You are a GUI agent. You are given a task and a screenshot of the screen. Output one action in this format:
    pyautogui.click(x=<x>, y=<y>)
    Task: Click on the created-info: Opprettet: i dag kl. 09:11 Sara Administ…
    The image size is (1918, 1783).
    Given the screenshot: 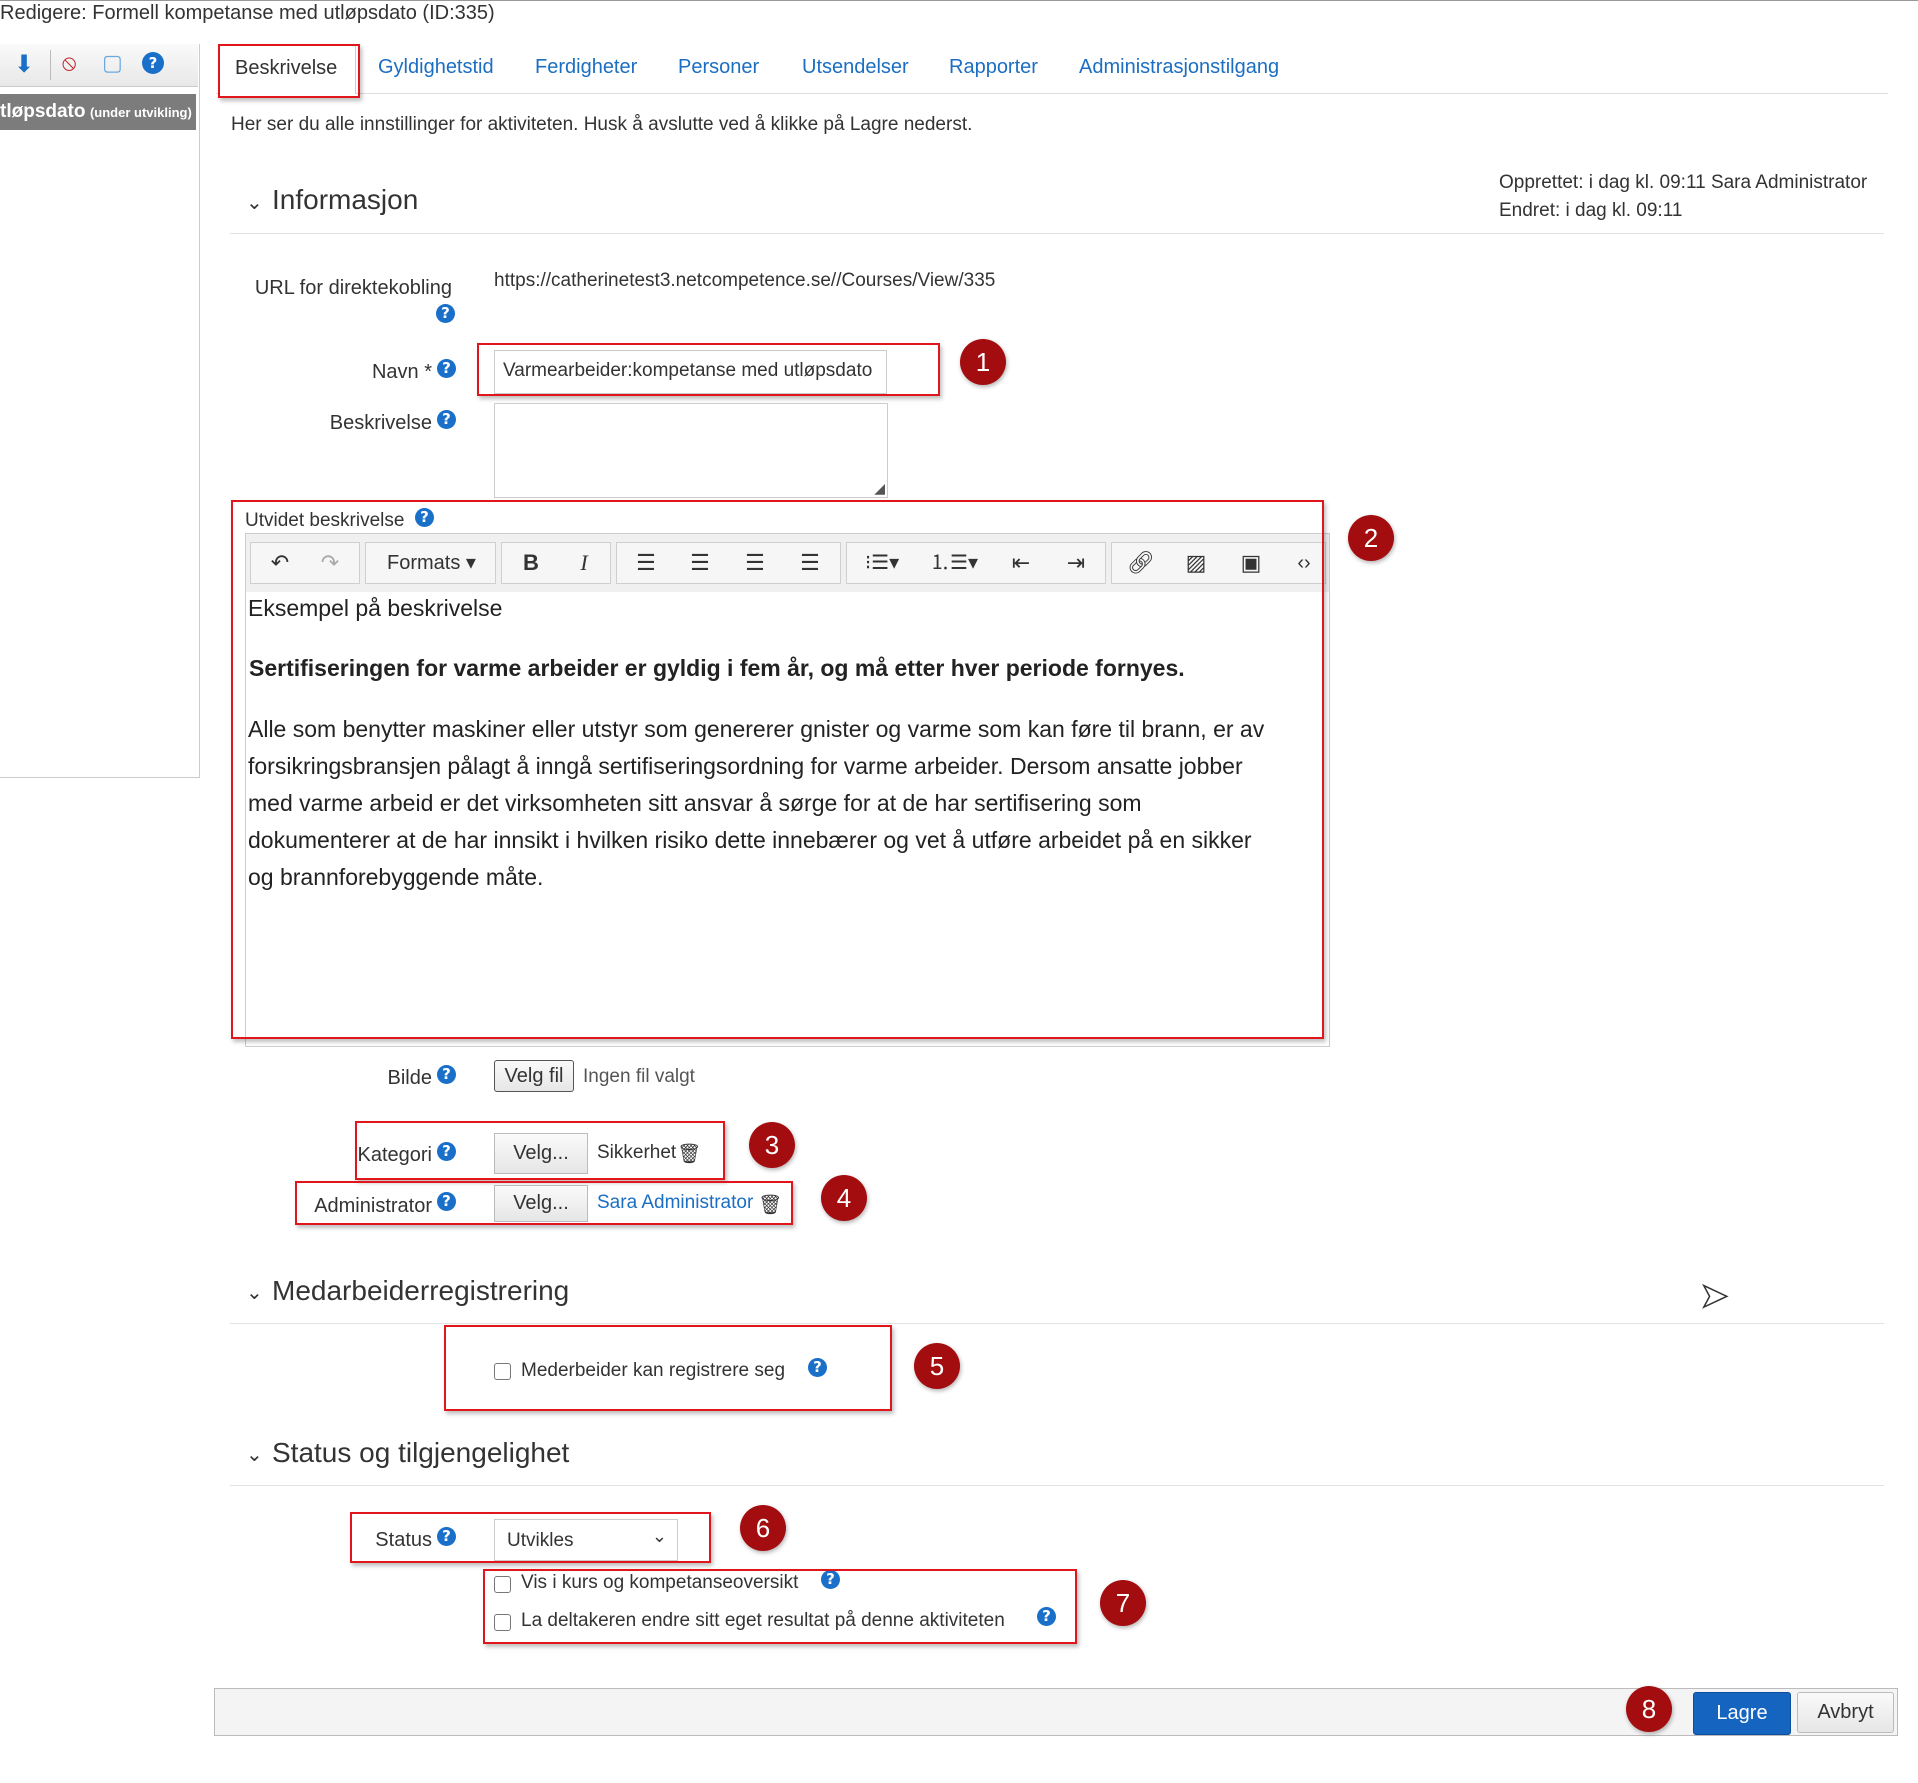 What is the action you would take?
    pyautogui.click(x=1683, y=182)
    